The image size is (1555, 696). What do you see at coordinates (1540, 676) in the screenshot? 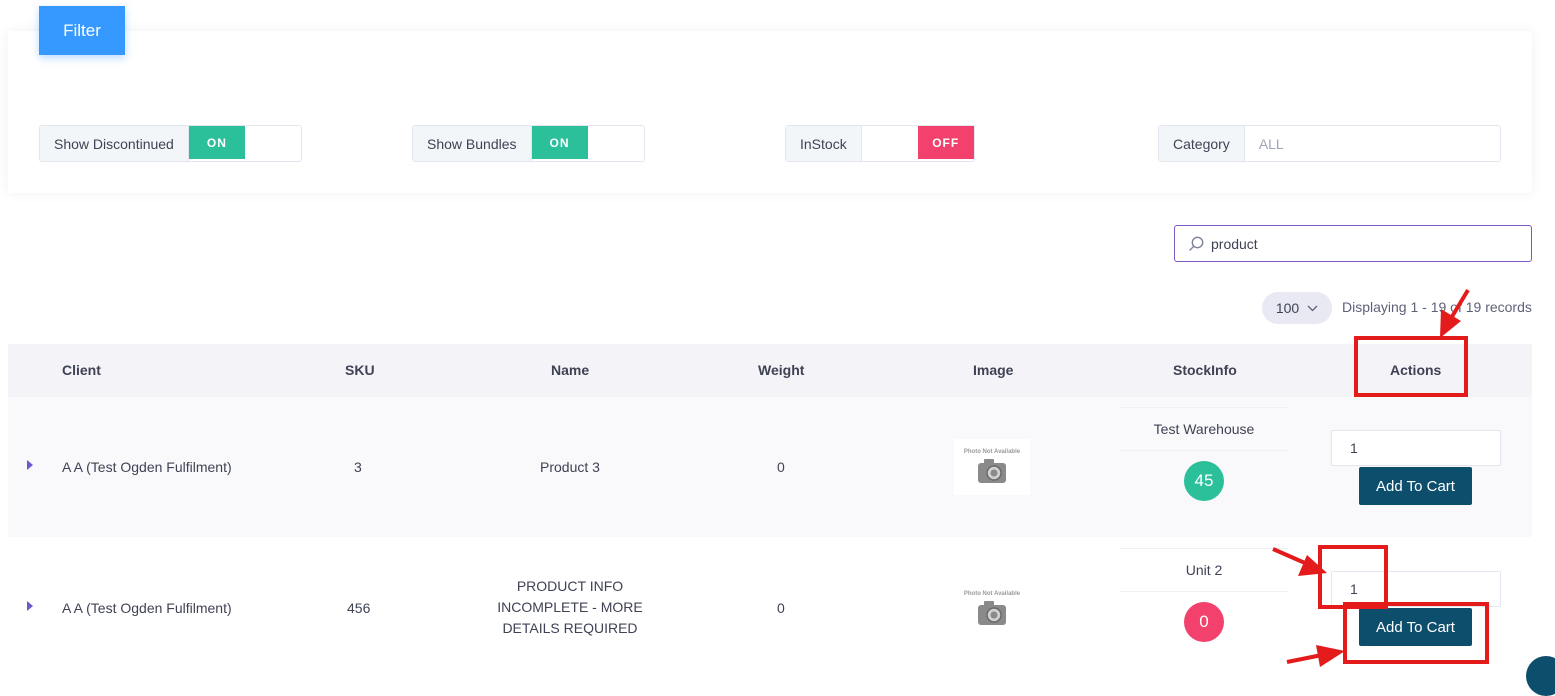
I see `chat-widget-icon` at bounding box center [1540, 676].